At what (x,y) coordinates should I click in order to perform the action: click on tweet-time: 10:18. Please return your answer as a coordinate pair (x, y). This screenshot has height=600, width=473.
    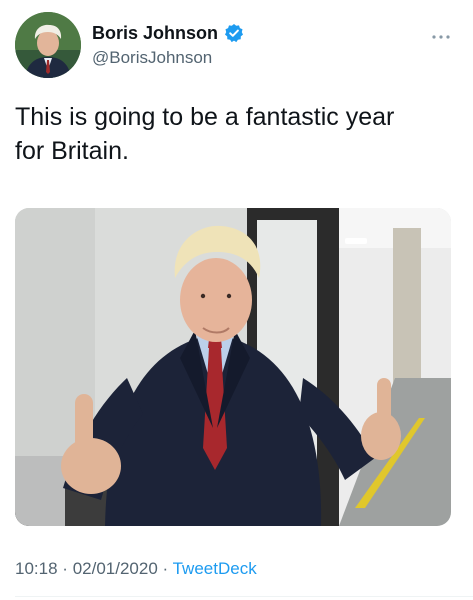
    Looking at the image, I should click on (36, 568).